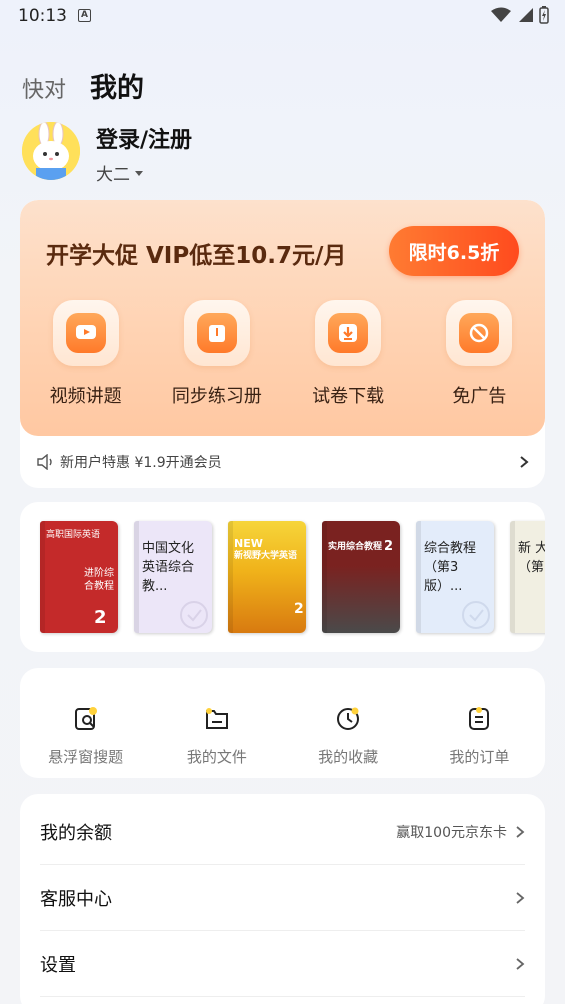  What do you see at coordinates (76, 899) in the screenshot?
I see `menu-label: 客服中心` at bounding box center [76, 899].